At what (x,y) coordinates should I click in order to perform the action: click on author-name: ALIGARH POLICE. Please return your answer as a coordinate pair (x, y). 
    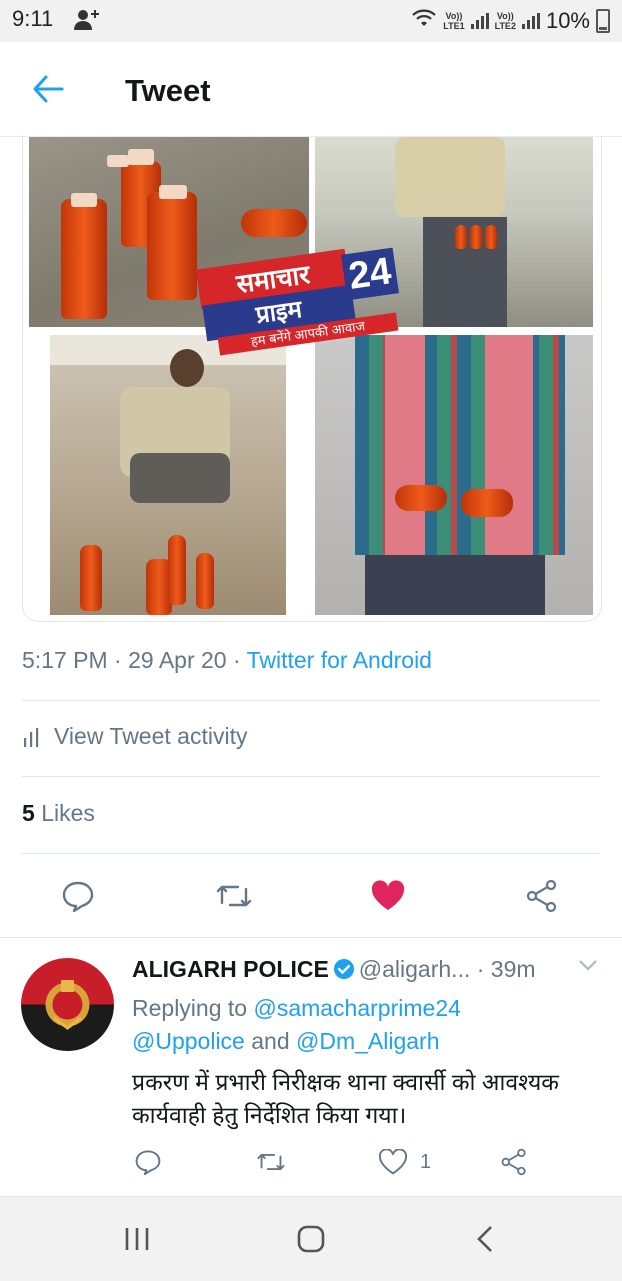
    Looking at the image, I should click on (230, 969).